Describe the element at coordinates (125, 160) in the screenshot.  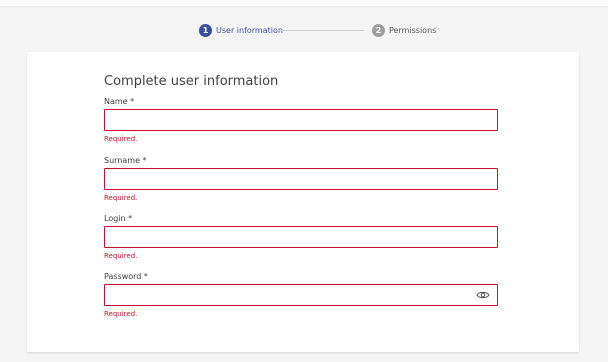
I see `surname-label: Surname *` at that location.